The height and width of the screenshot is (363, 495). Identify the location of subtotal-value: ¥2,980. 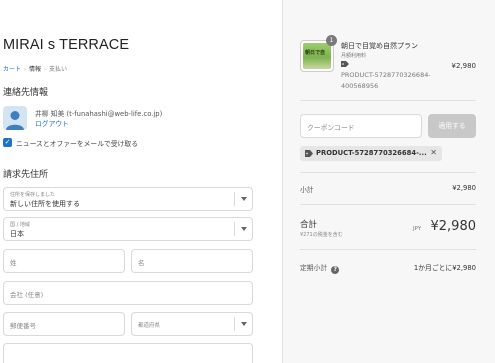
(464, 188).